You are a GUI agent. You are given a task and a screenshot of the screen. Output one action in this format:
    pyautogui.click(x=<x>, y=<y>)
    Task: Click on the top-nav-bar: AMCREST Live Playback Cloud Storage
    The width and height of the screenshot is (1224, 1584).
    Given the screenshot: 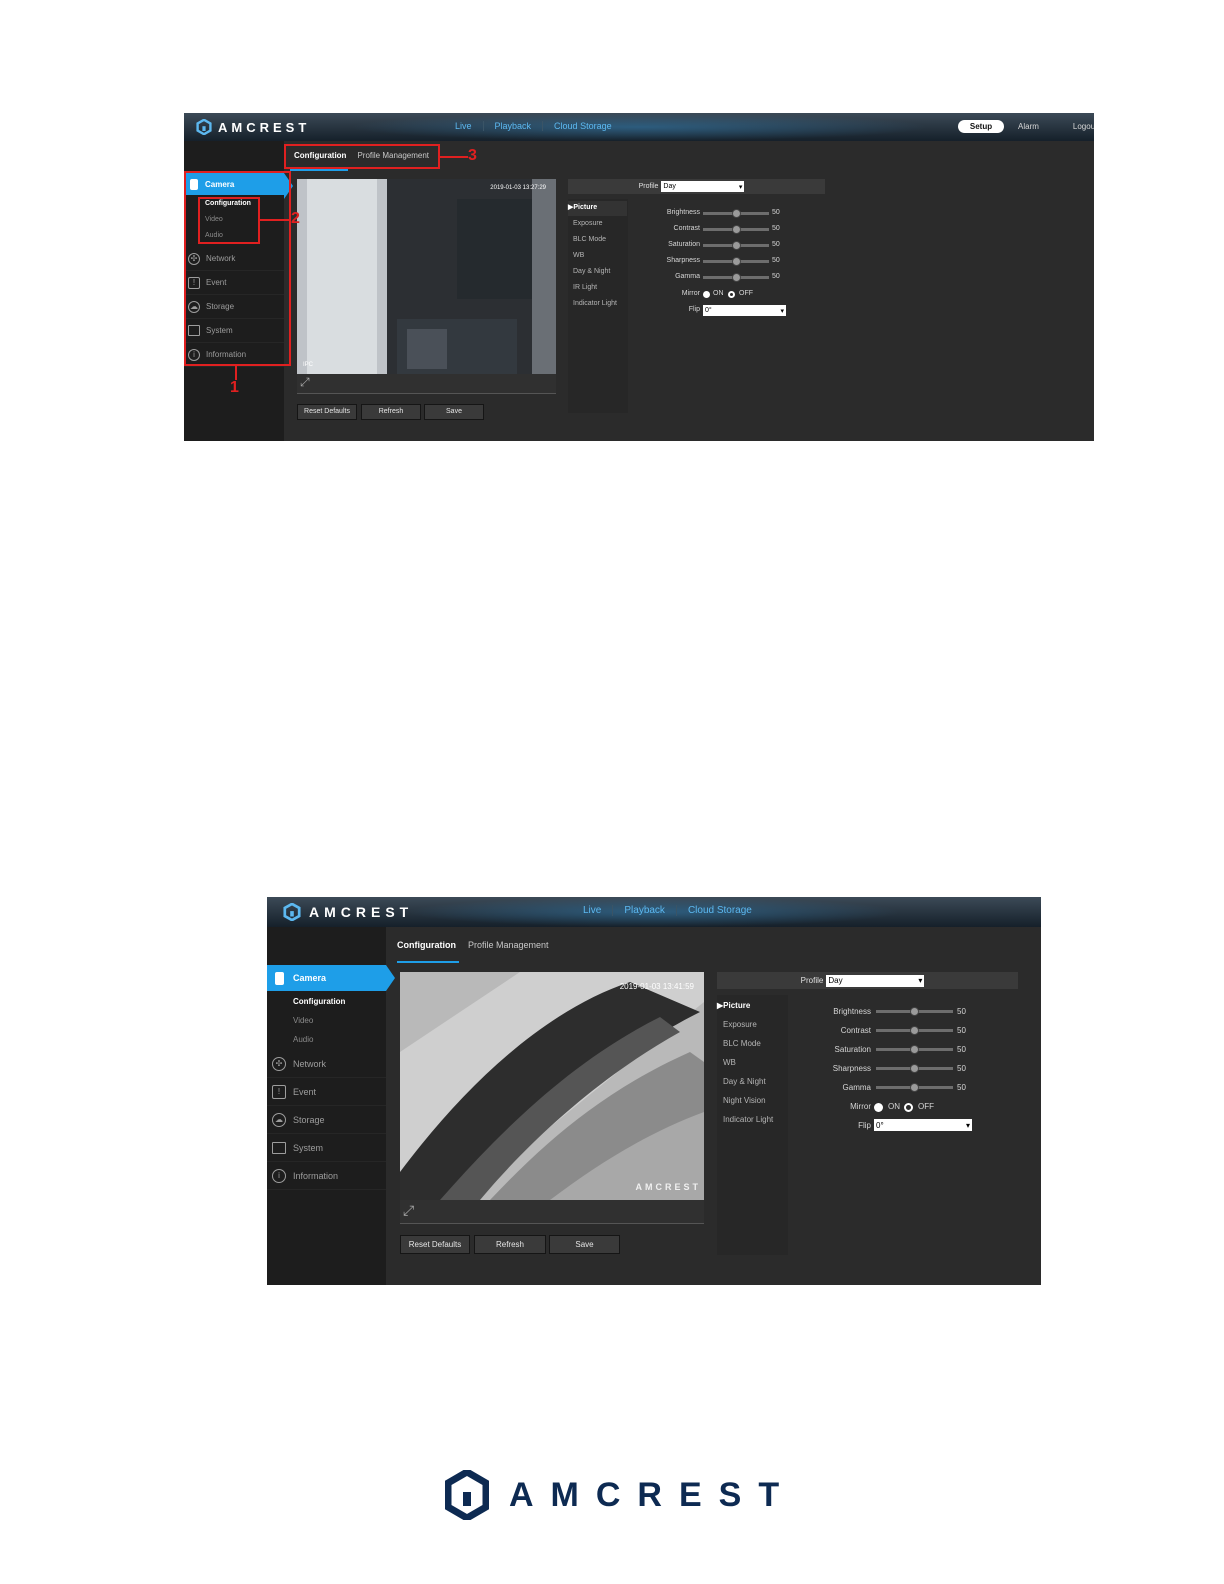 What is the action you would take?
    pyautogui.click(x=654, y=912)
    